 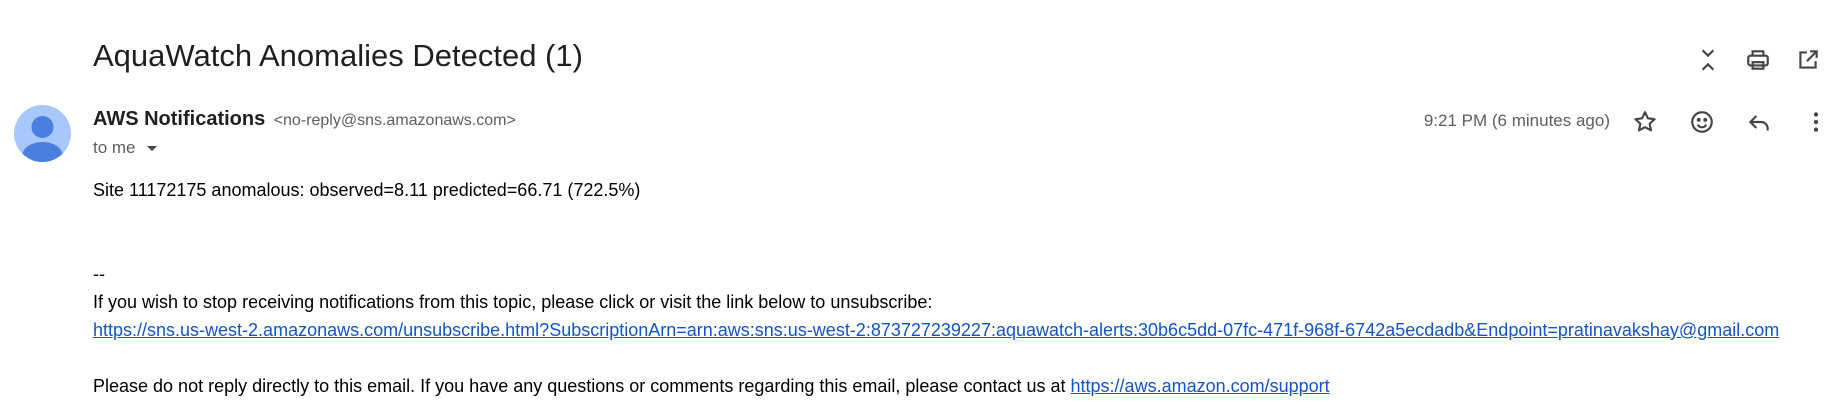 I want to click on reply-icon, so click(x=1759, y=122).